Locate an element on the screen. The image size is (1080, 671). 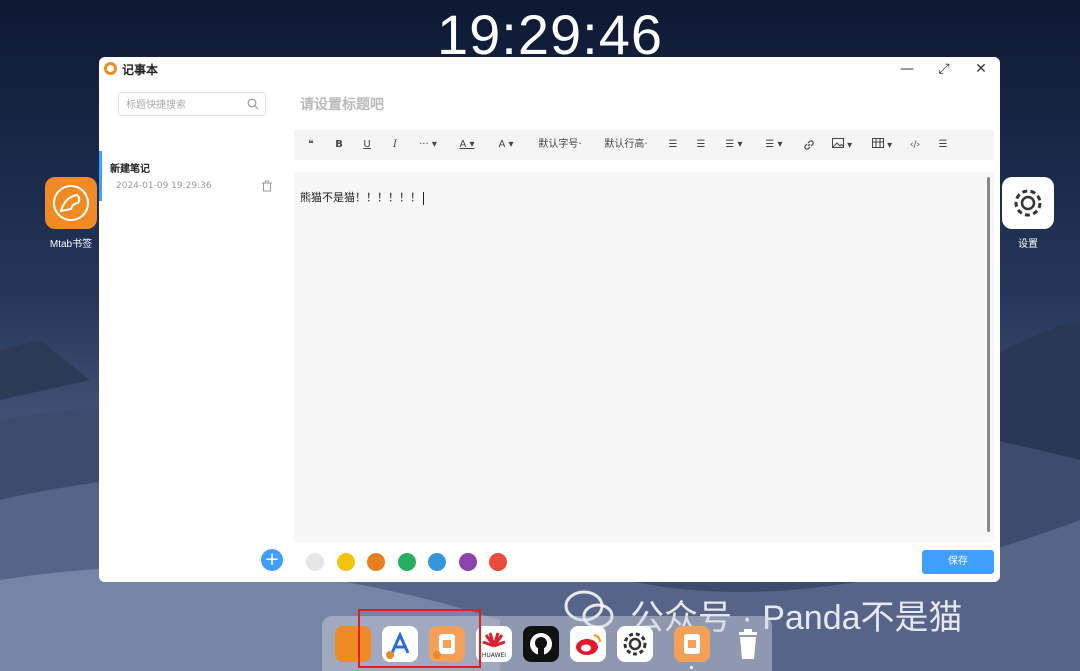
search-input is located at coordinates (186, 105).